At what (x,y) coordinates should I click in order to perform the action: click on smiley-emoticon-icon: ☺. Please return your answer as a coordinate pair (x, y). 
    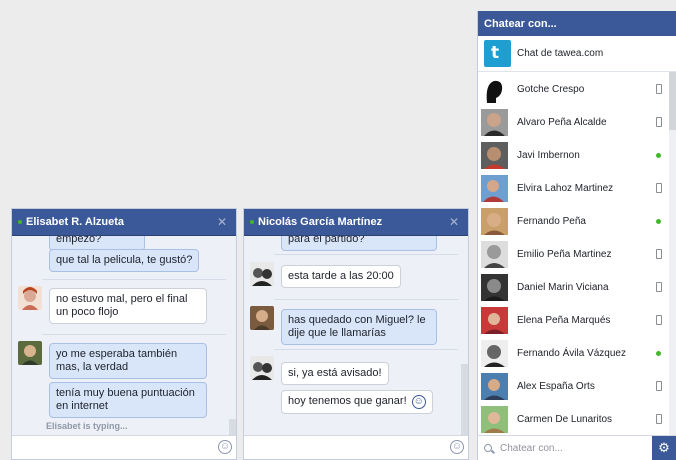
    Looking at the image, I should click on (418, 402).